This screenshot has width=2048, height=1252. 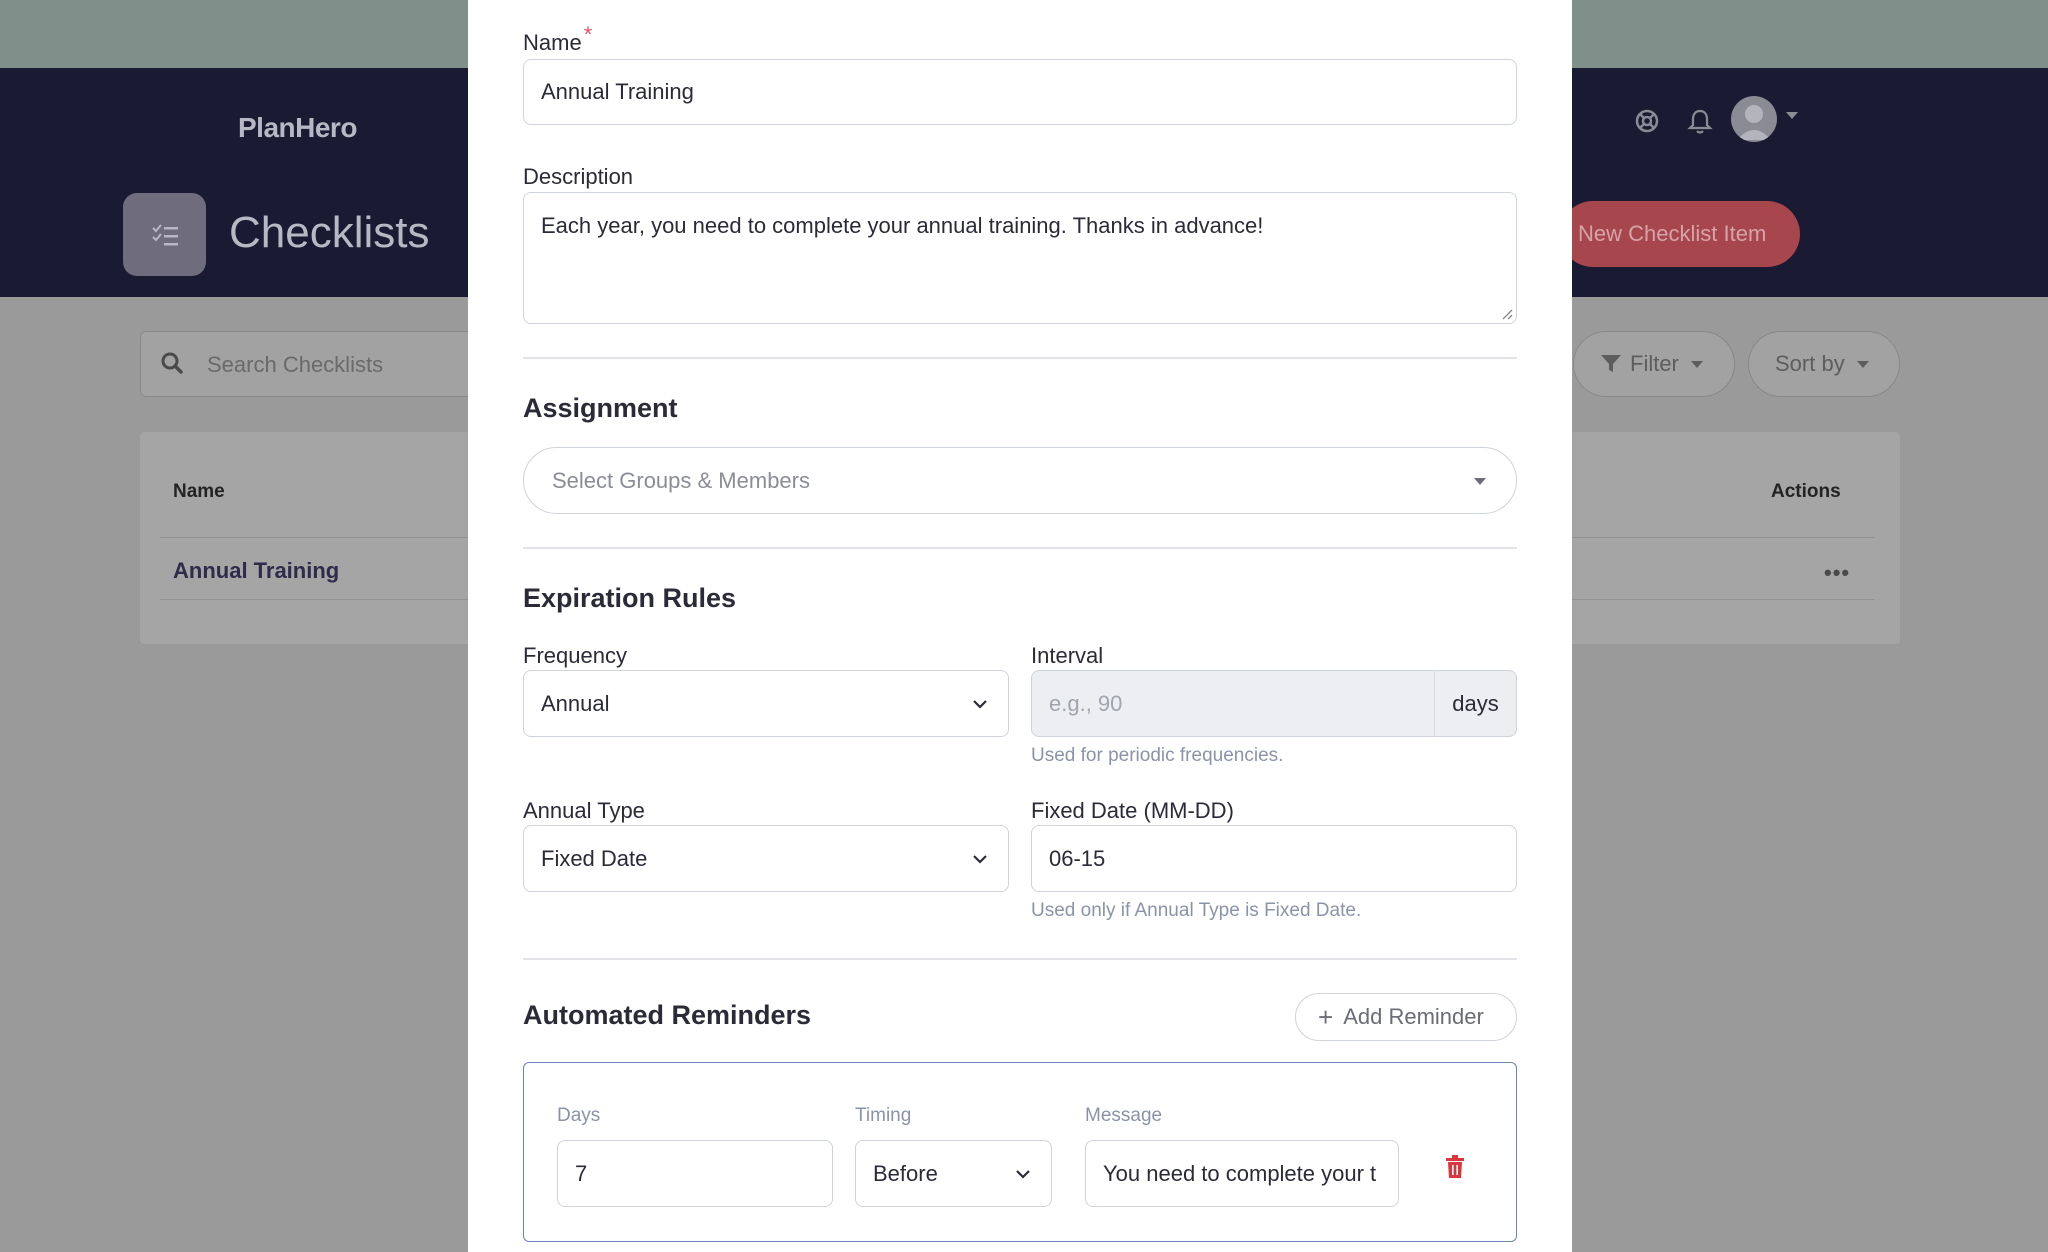 I want to click on reminder-days-input: 7, so click(x=695, y=1173).